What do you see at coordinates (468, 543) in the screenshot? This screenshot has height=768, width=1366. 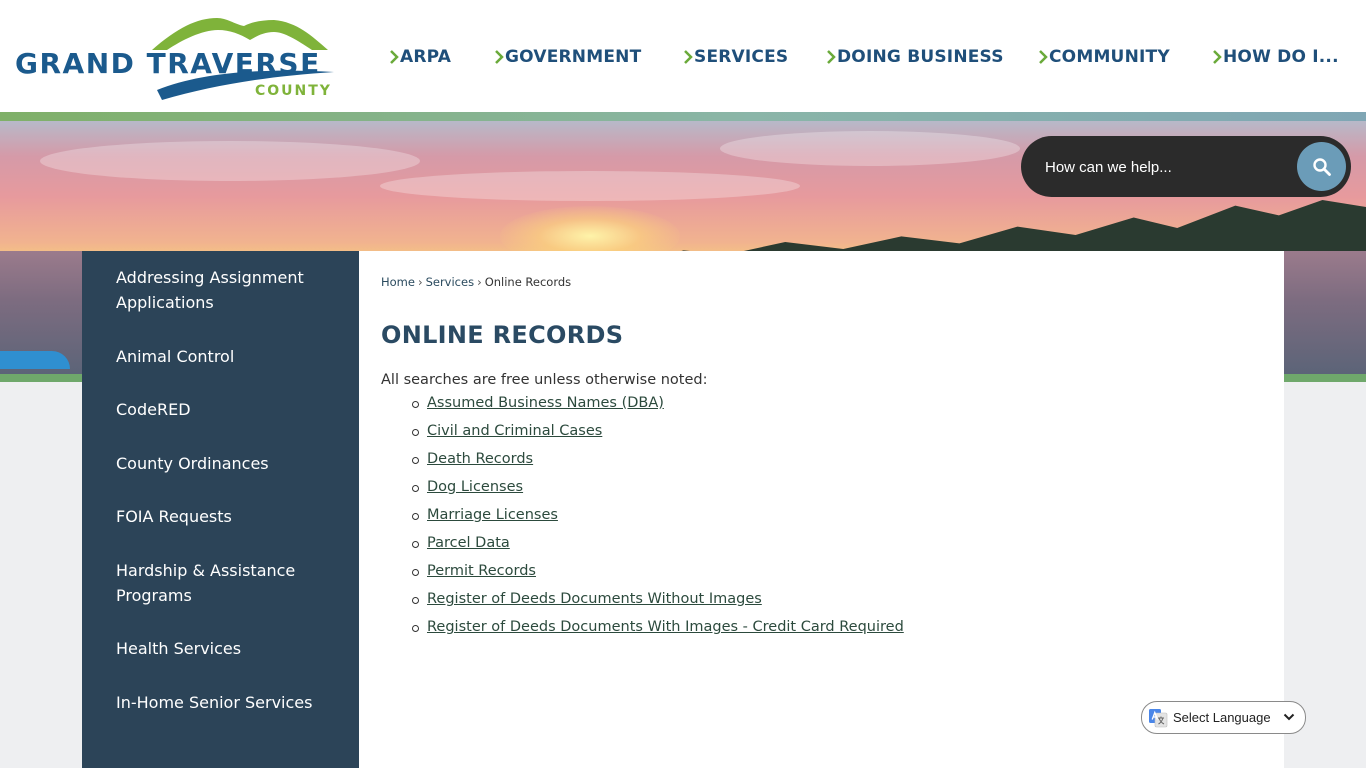 I see `link-parcel-data: Parcel Data` at bounding box center [468, 543].